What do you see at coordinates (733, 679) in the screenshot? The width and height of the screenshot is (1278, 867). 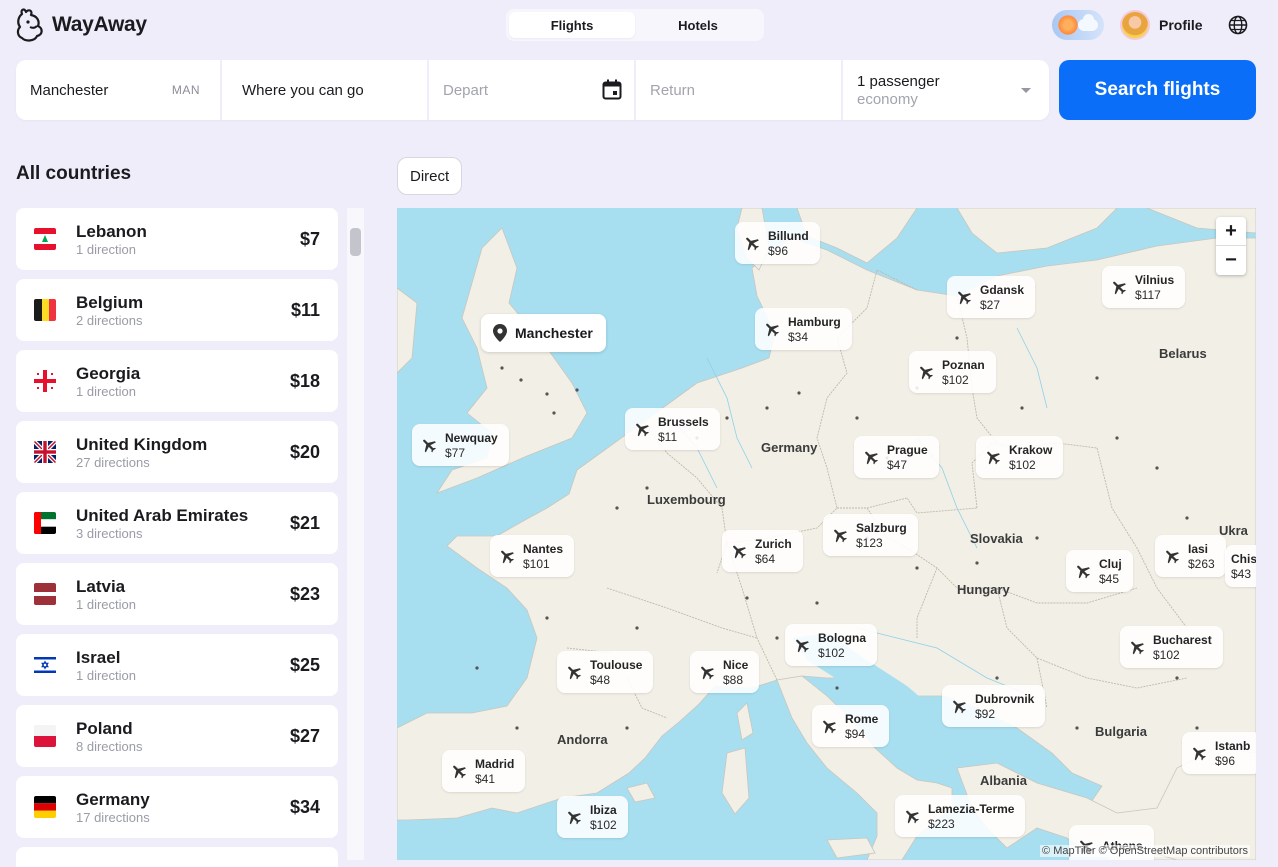 I see `pin-price: $88` at bounding box center [733, 679].